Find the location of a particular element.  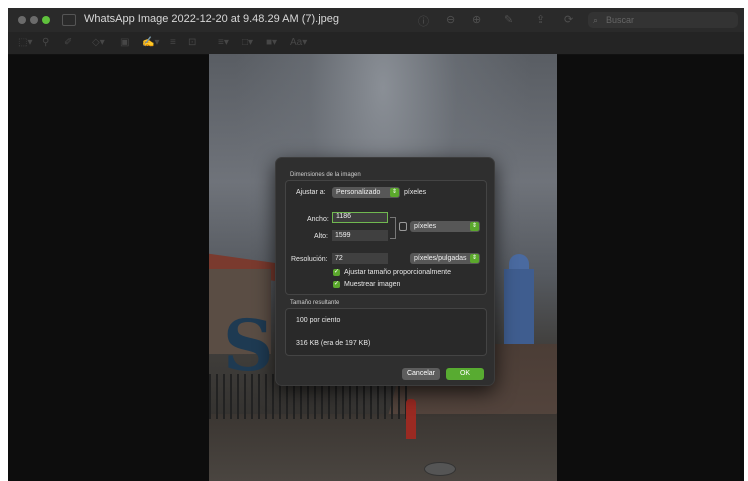

search-field: ⌕ Buscar is located at coordinates (663, 20).